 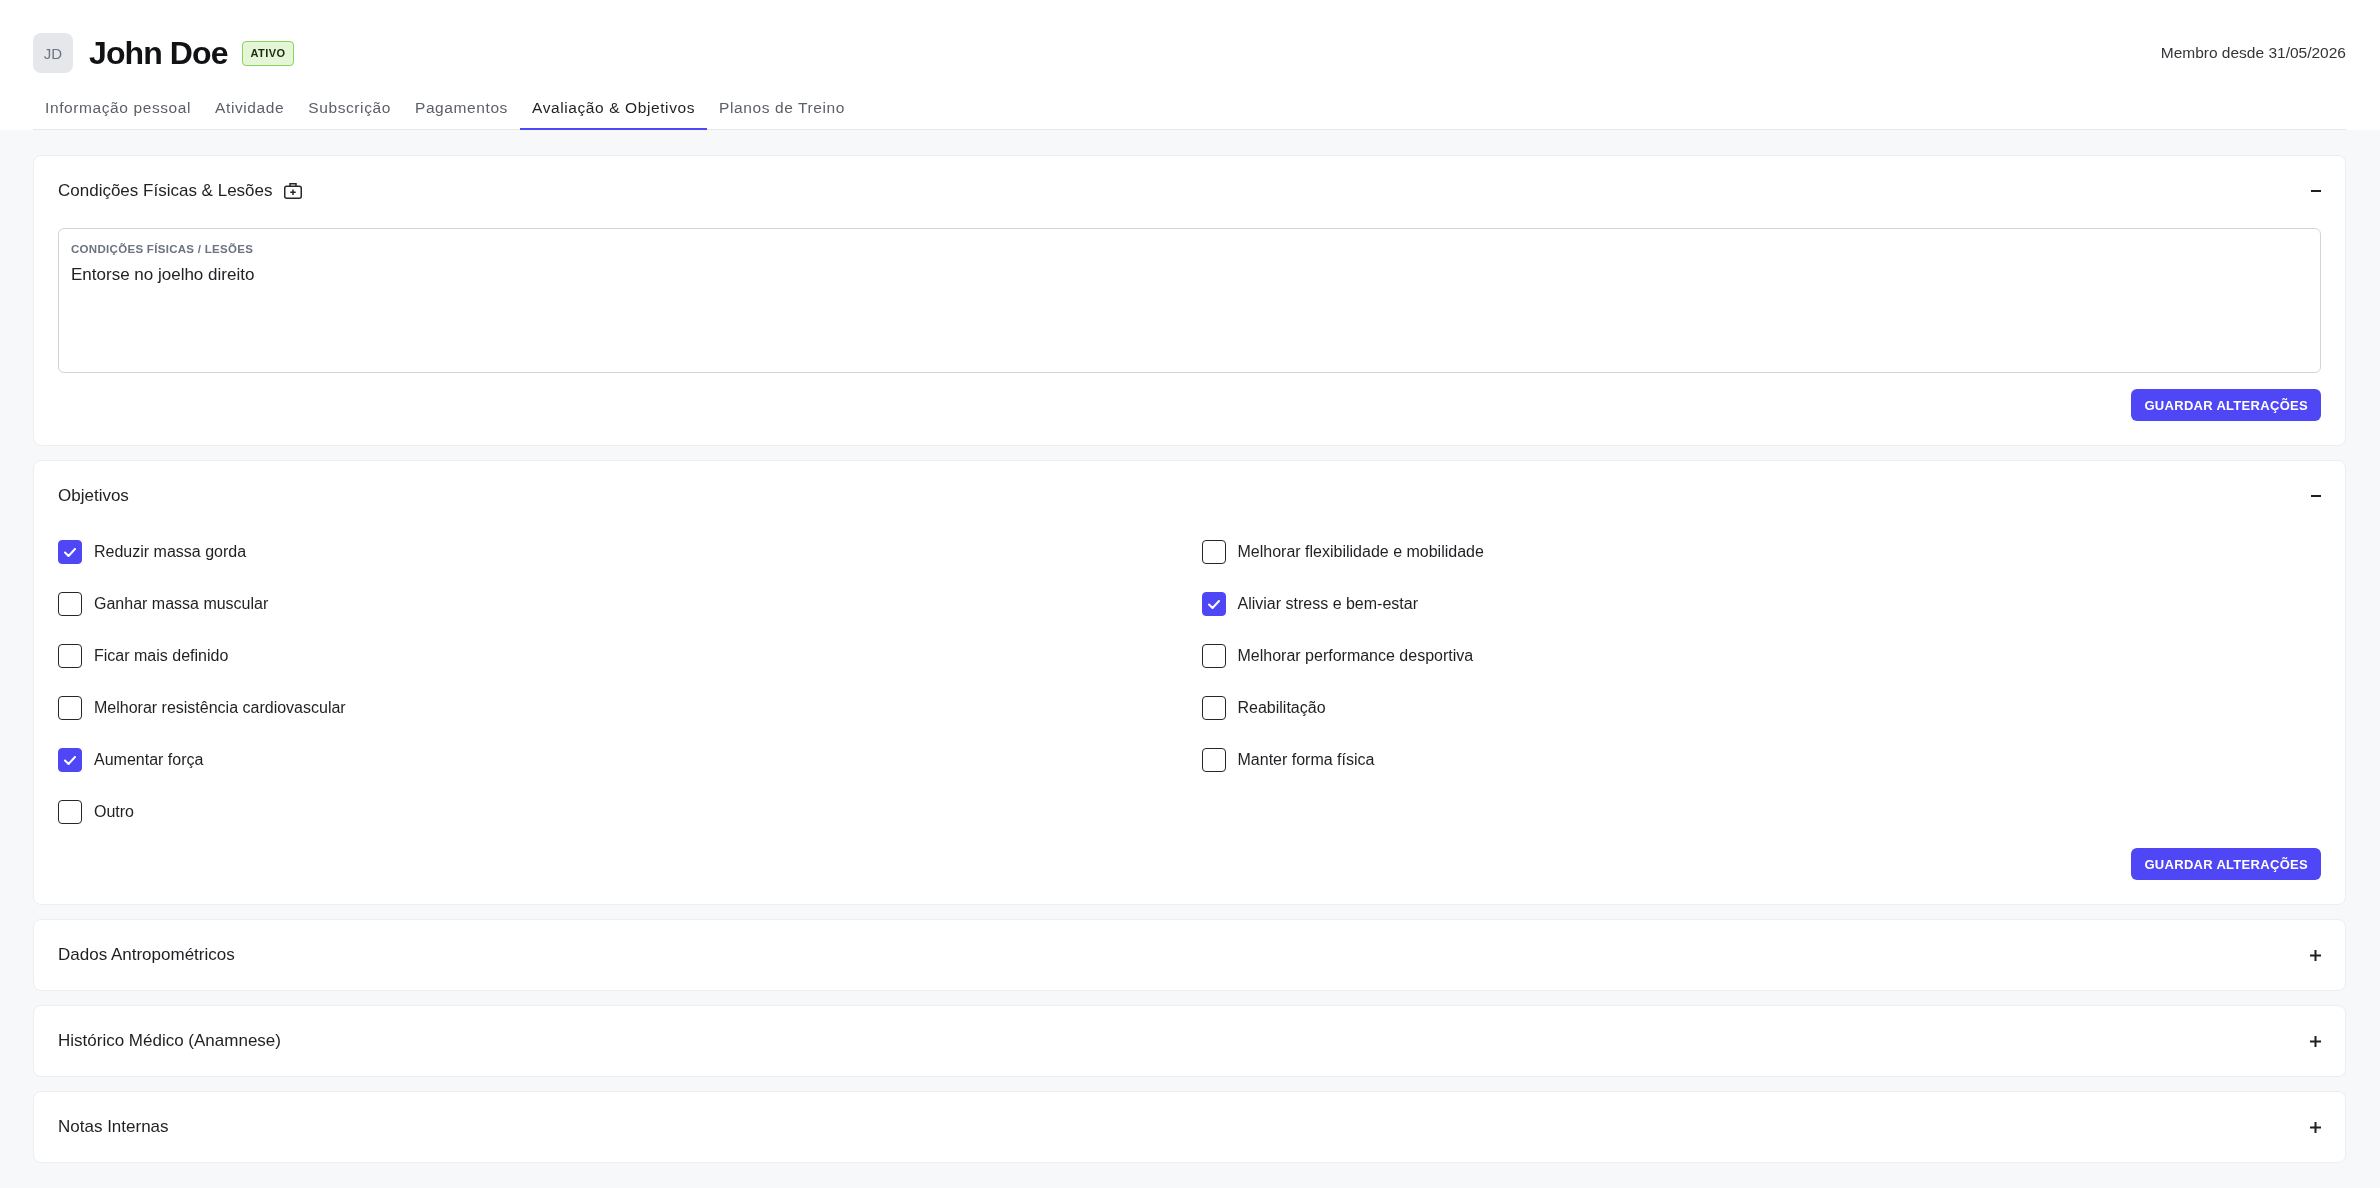 What do you see at coordinates (158, 53) in the screenshot?
I see `member-name: John Doe` at bounding box center [158, 53].